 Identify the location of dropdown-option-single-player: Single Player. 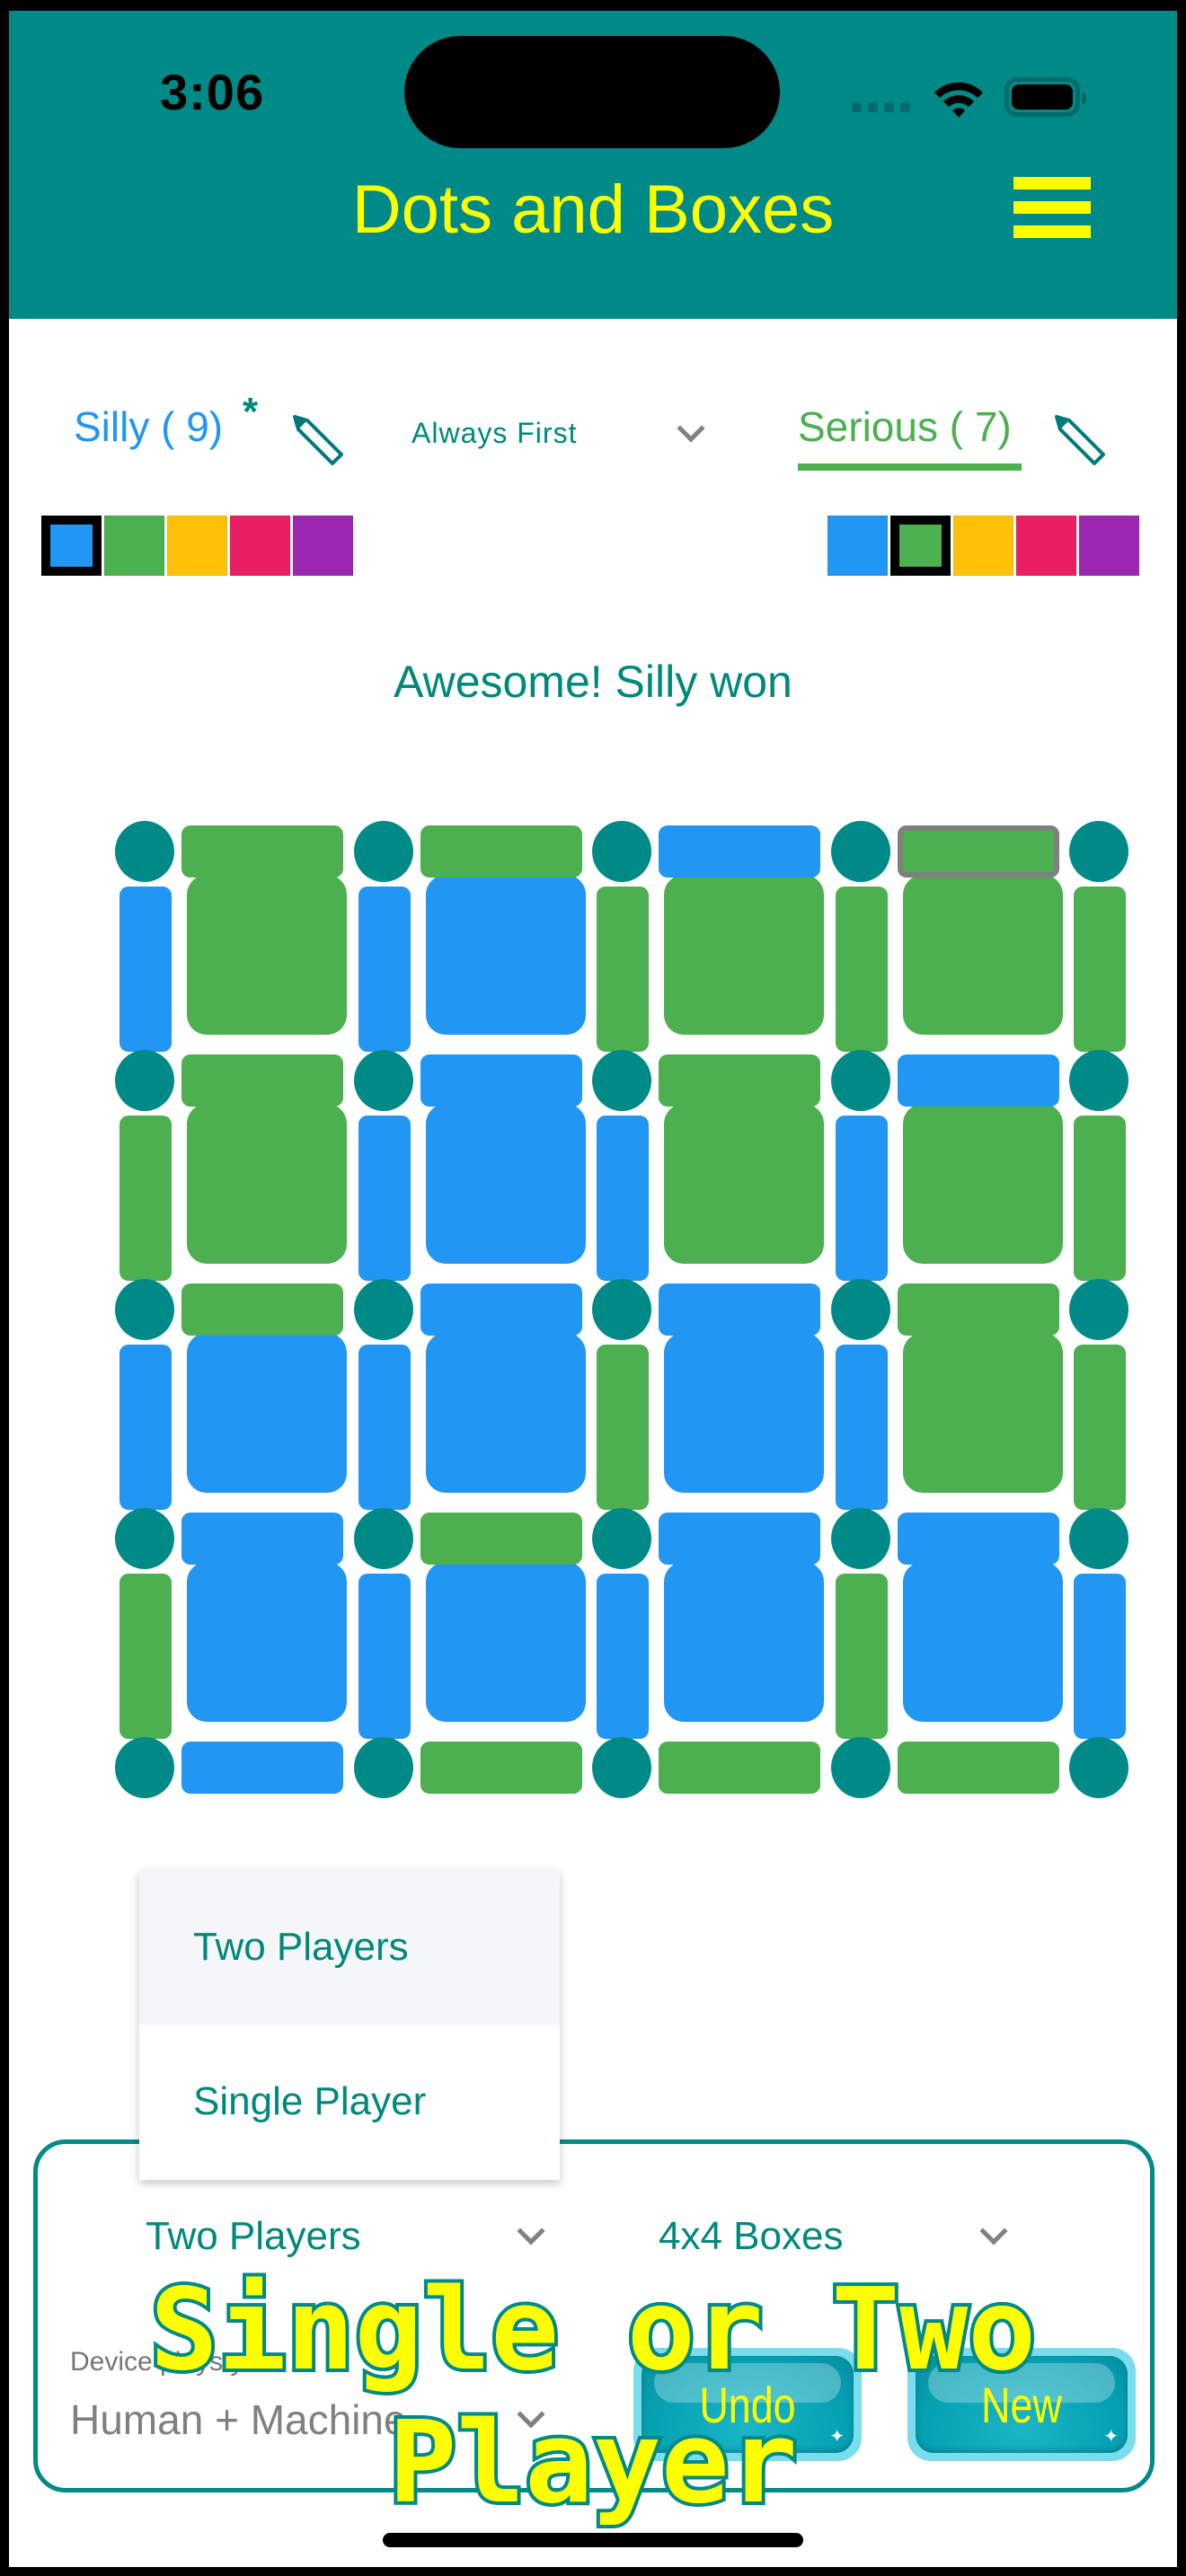
(349, 2102).